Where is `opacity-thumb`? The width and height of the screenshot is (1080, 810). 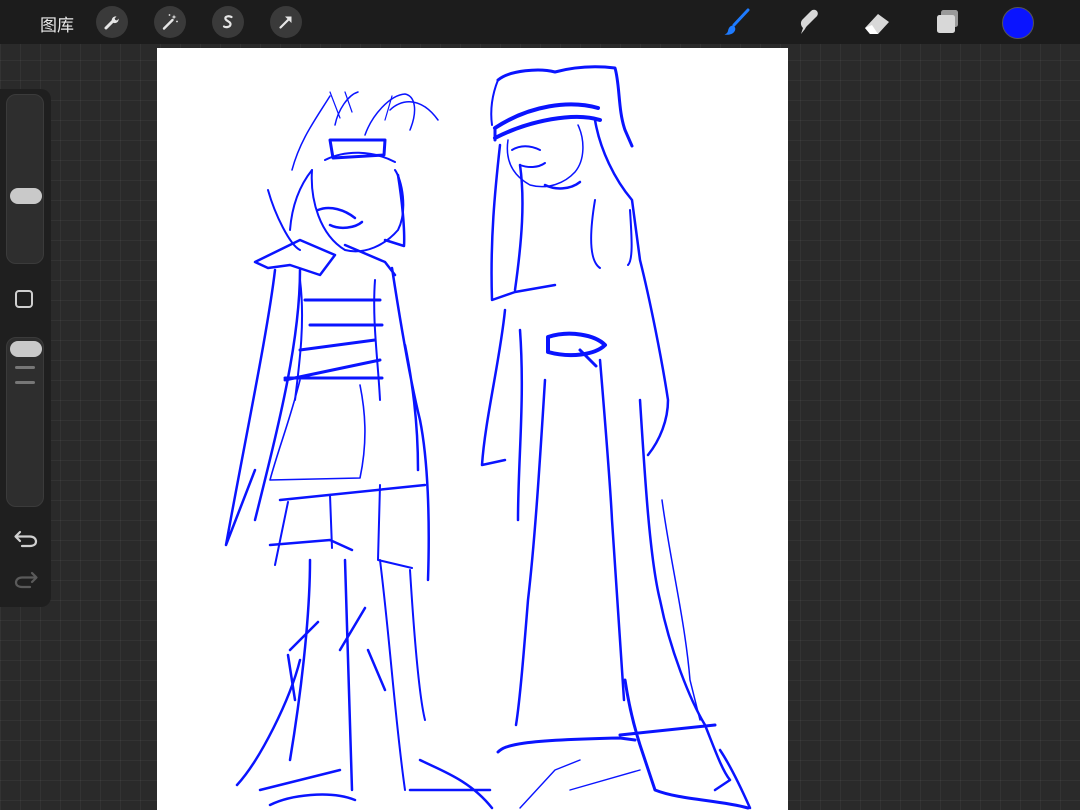
opacity-thumb is located at coordinates (26, 349).